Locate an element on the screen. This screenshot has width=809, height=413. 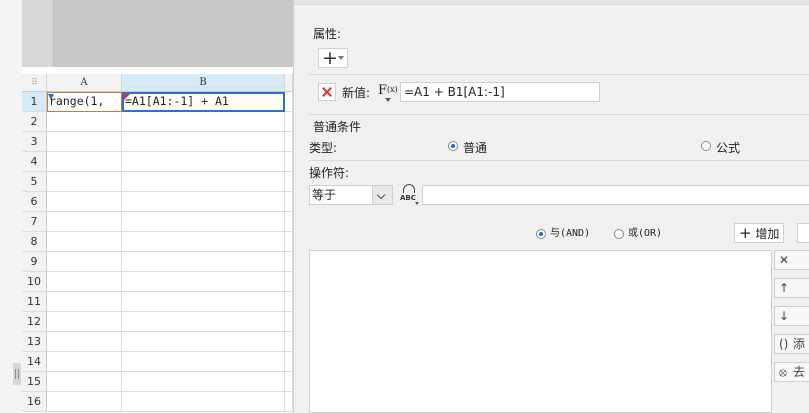
logic-or-label: 或(OR) is located at coordinates (645, 234).